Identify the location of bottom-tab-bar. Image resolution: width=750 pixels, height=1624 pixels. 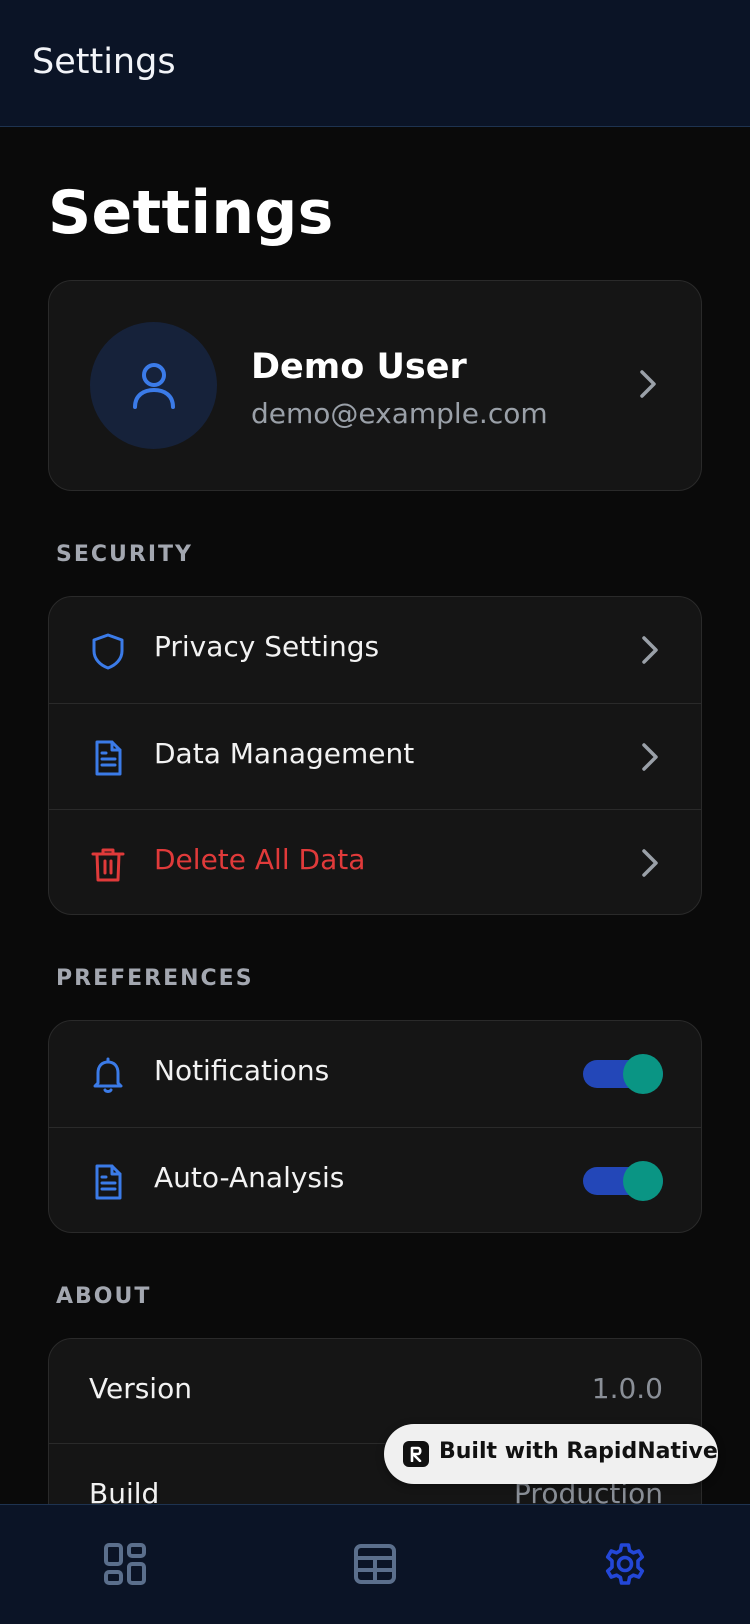
(375, 1564).